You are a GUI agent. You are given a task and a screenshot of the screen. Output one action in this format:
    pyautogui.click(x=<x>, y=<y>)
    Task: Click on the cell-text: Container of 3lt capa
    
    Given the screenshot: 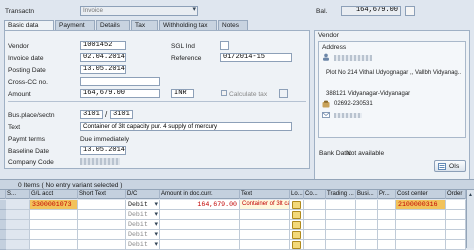 What is the action you would take?
    pyautogui.click(x=265, y=205)
    